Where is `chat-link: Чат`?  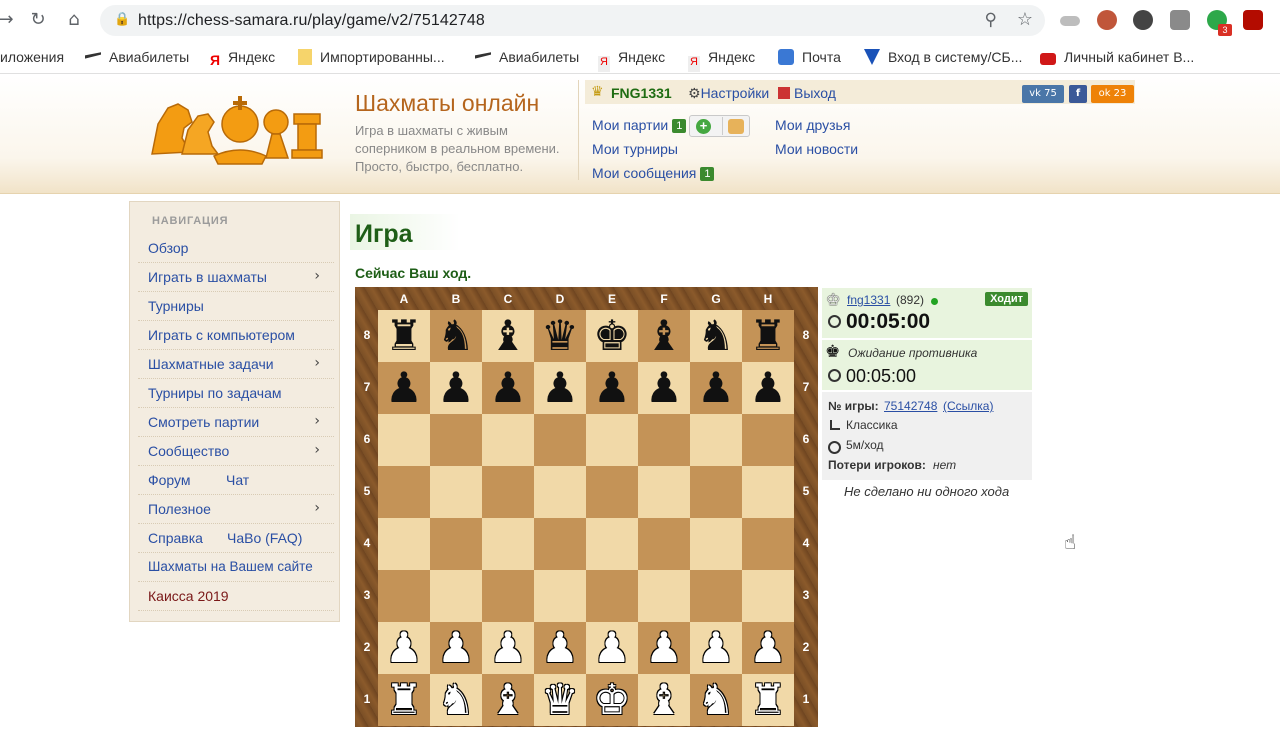 chat-link: Чат is located at coordinates (237, 480).